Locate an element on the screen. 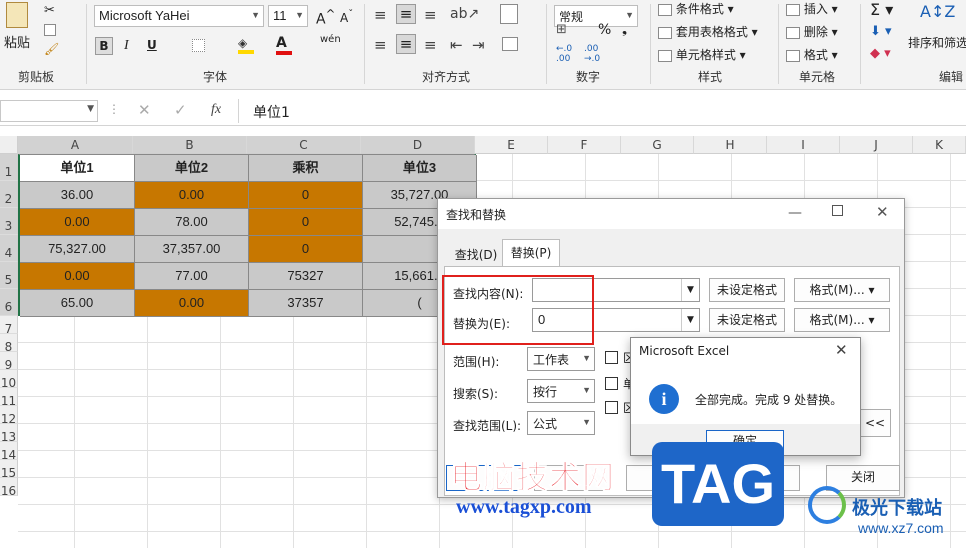 This screenshot has width=966, height=548. maximize-icon is located at coordinates (837, 210).